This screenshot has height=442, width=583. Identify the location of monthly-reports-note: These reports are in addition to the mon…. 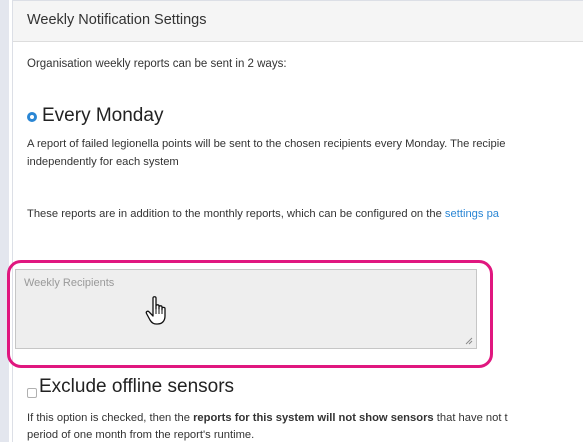
(263, 214).